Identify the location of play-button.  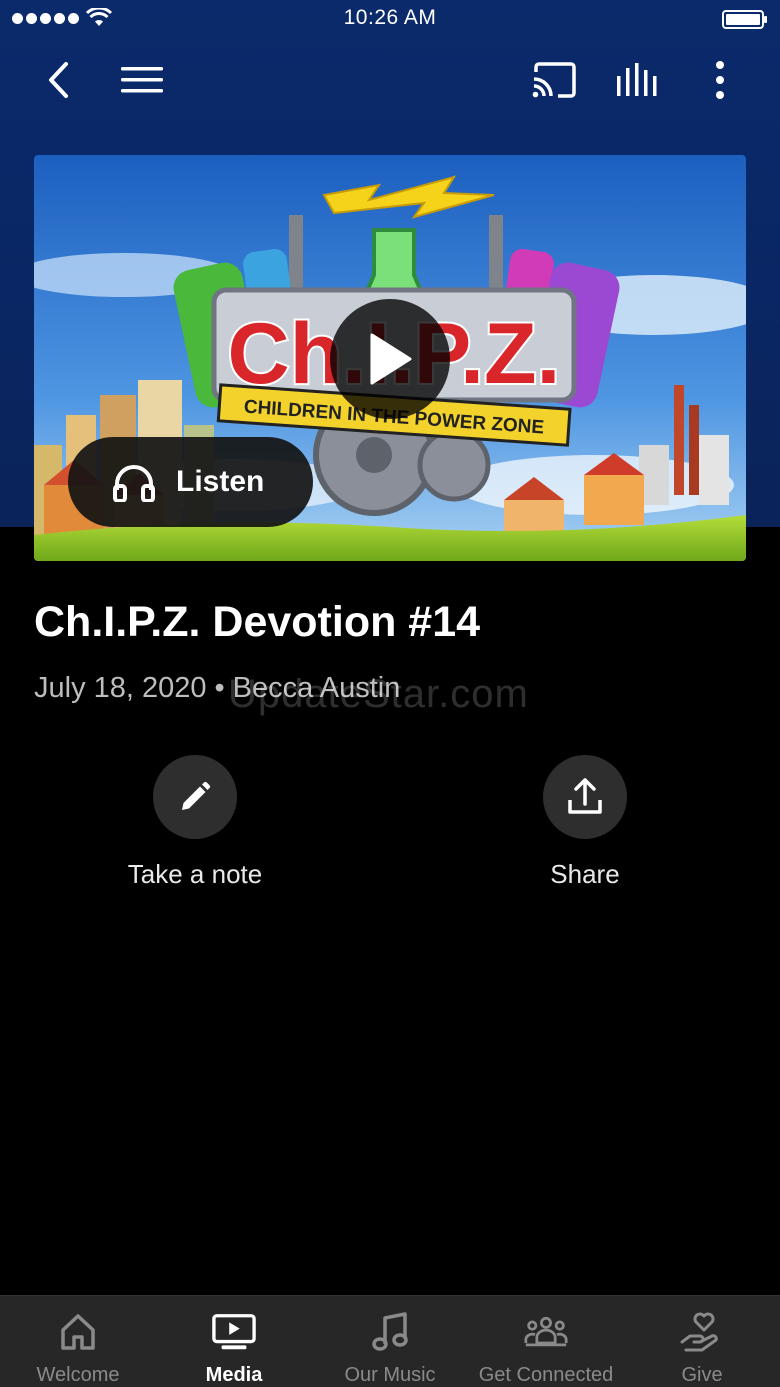
(390, 359).